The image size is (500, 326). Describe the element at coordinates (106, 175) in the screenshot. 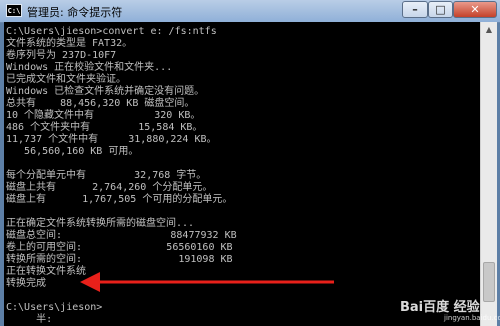

I see `console-line: 每个分配单元中有 32,768 字节。` at that location.